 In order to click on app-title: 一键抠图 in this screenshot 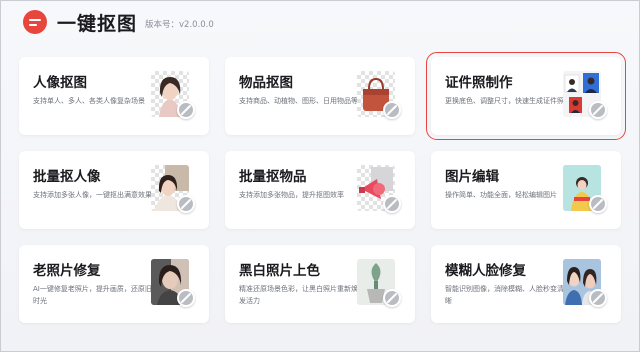, I will do `click(97, 23)`.